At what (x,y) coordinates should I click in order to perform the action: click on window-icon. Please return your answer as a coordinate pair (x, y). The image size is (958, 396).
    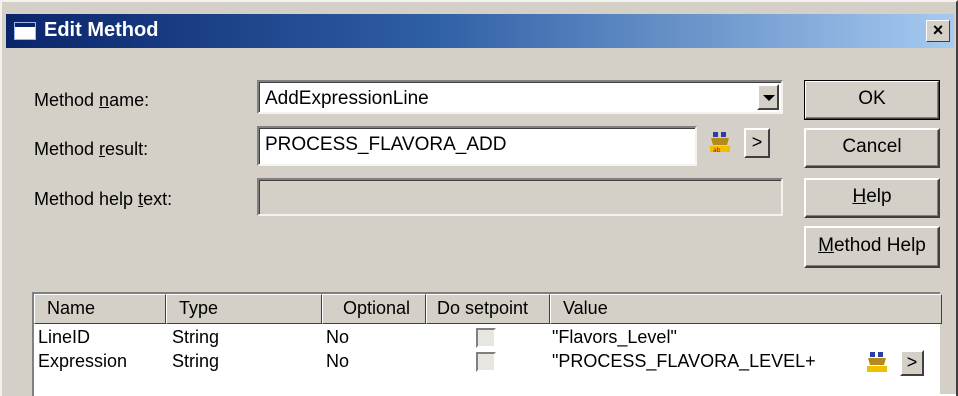
    Looking at the image, I should click on (25, 31).